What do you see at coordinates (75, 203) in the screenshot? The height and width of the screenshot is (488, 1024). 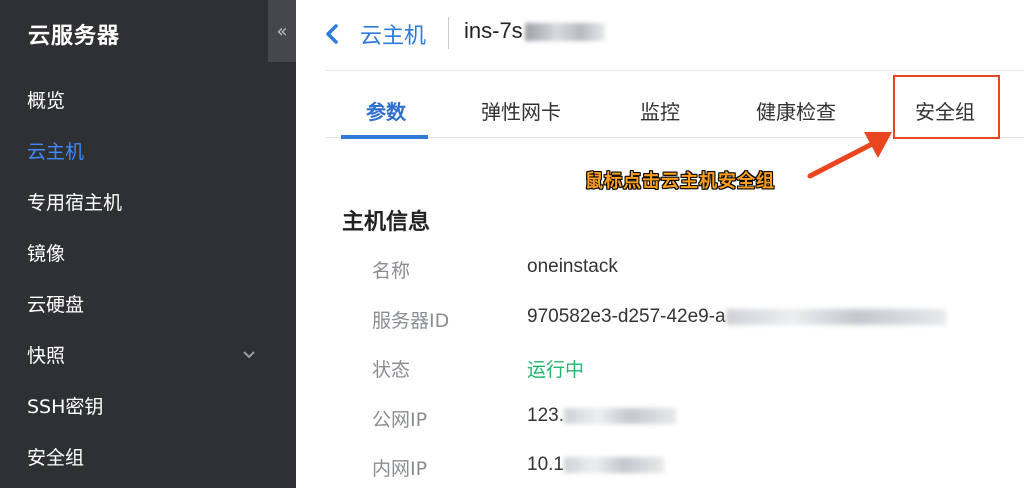 I see `sidebar-item-label: 专用宿主机` at bounding box center [75, 203].